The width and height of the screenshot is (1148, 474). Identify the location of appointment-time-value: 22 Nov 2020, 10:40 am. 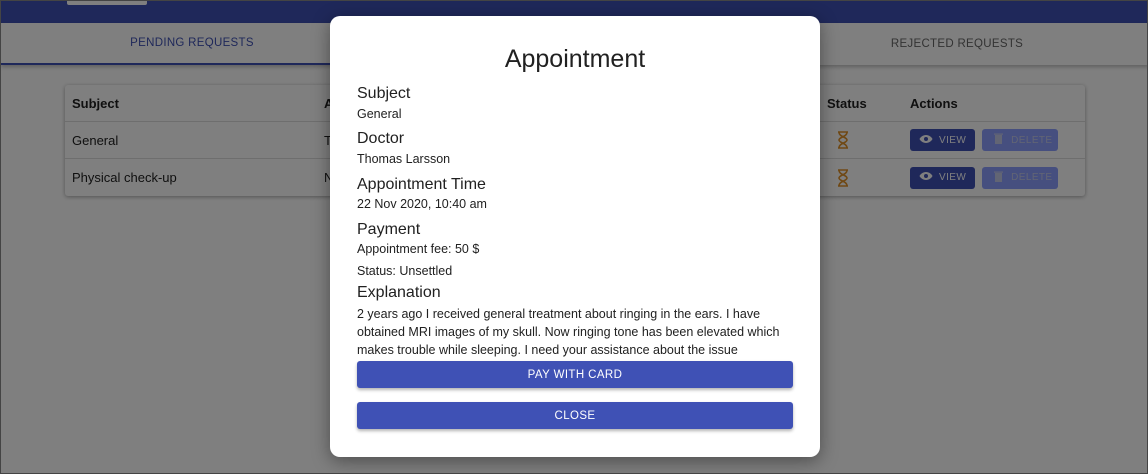
(422, 204).